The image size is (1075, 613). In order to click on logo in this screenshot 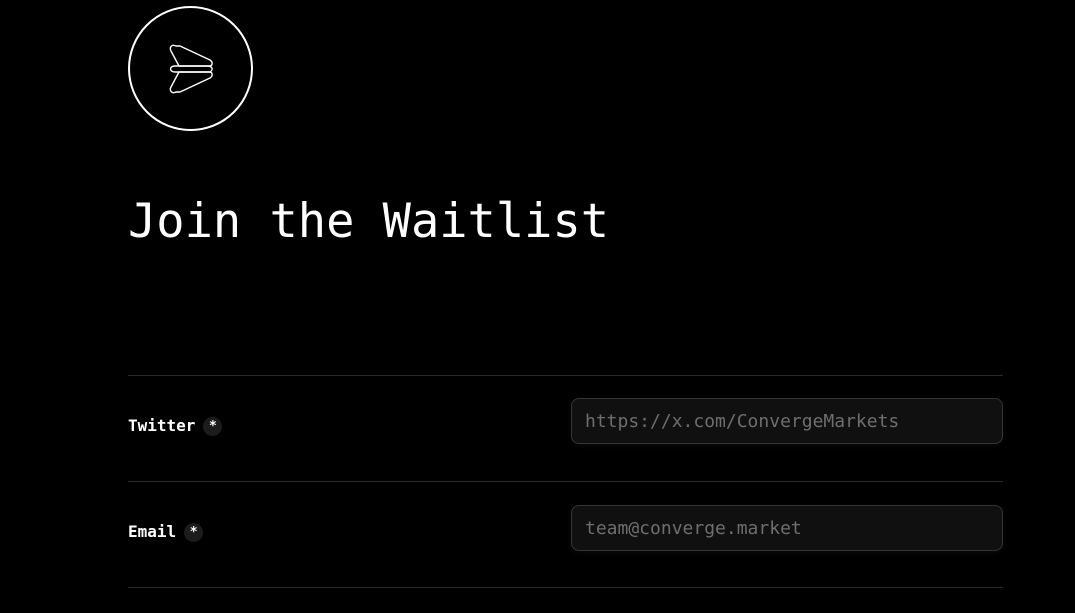, I will do `click(190, 68)`.